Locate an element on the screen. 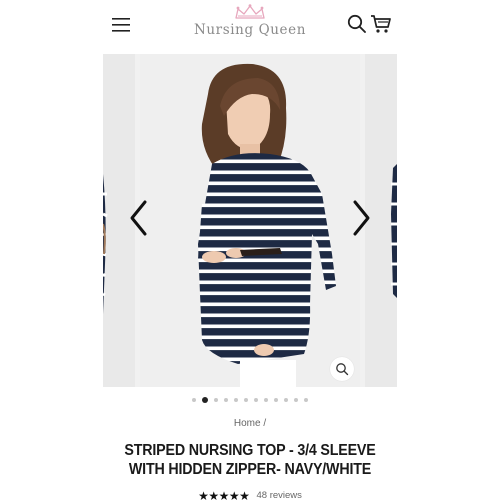 The height and width of the screenshot is (500, 500). magnify-icon is located at coordinates (342, 369).